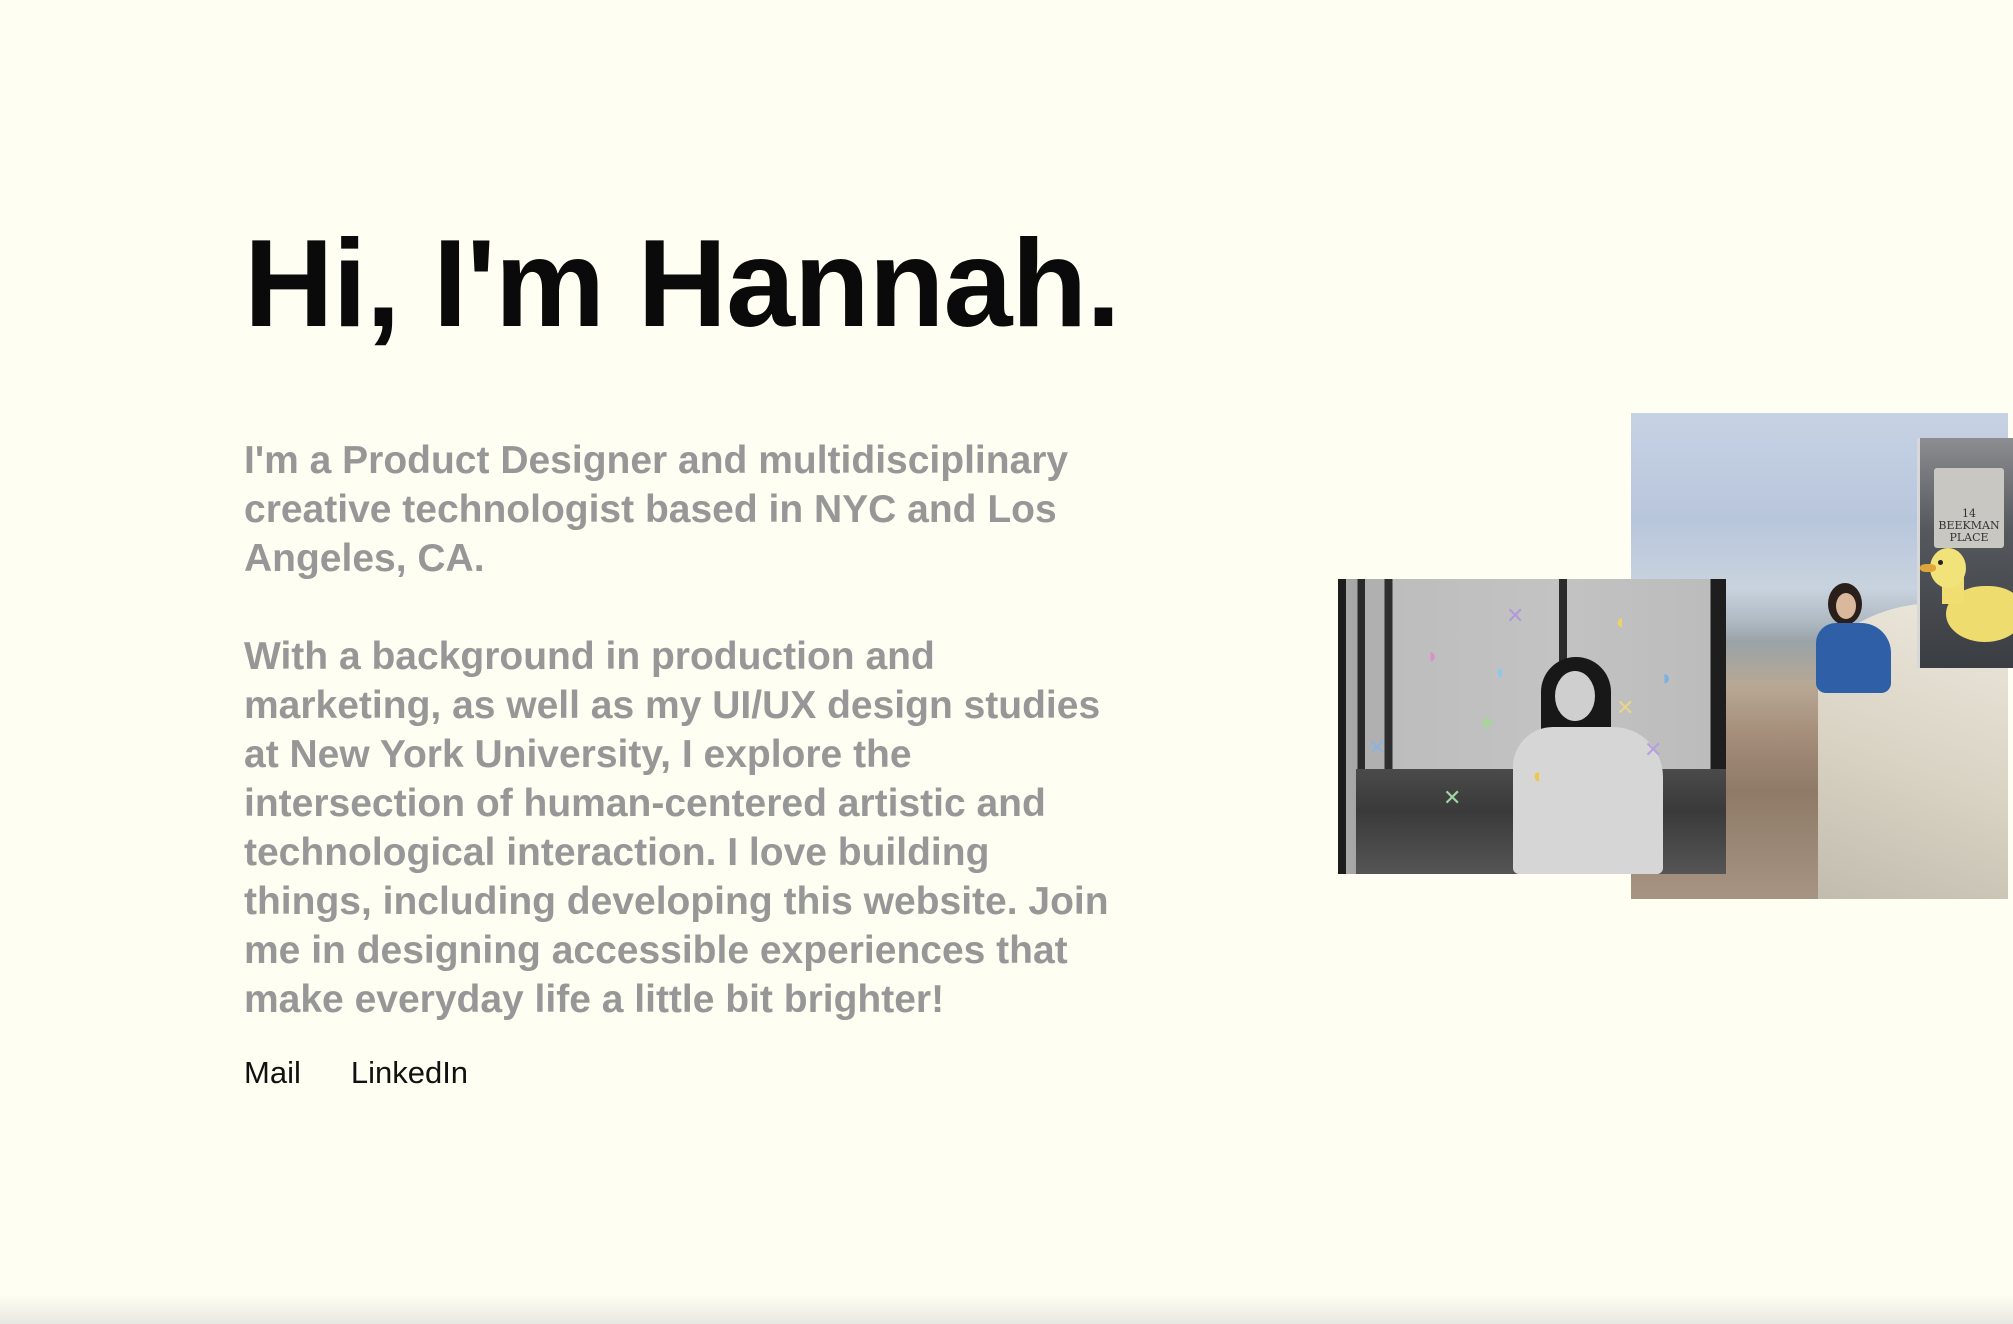  I want to click on building-sign-text: 14 BEEKMAN PLACE, so click(1969, 525).